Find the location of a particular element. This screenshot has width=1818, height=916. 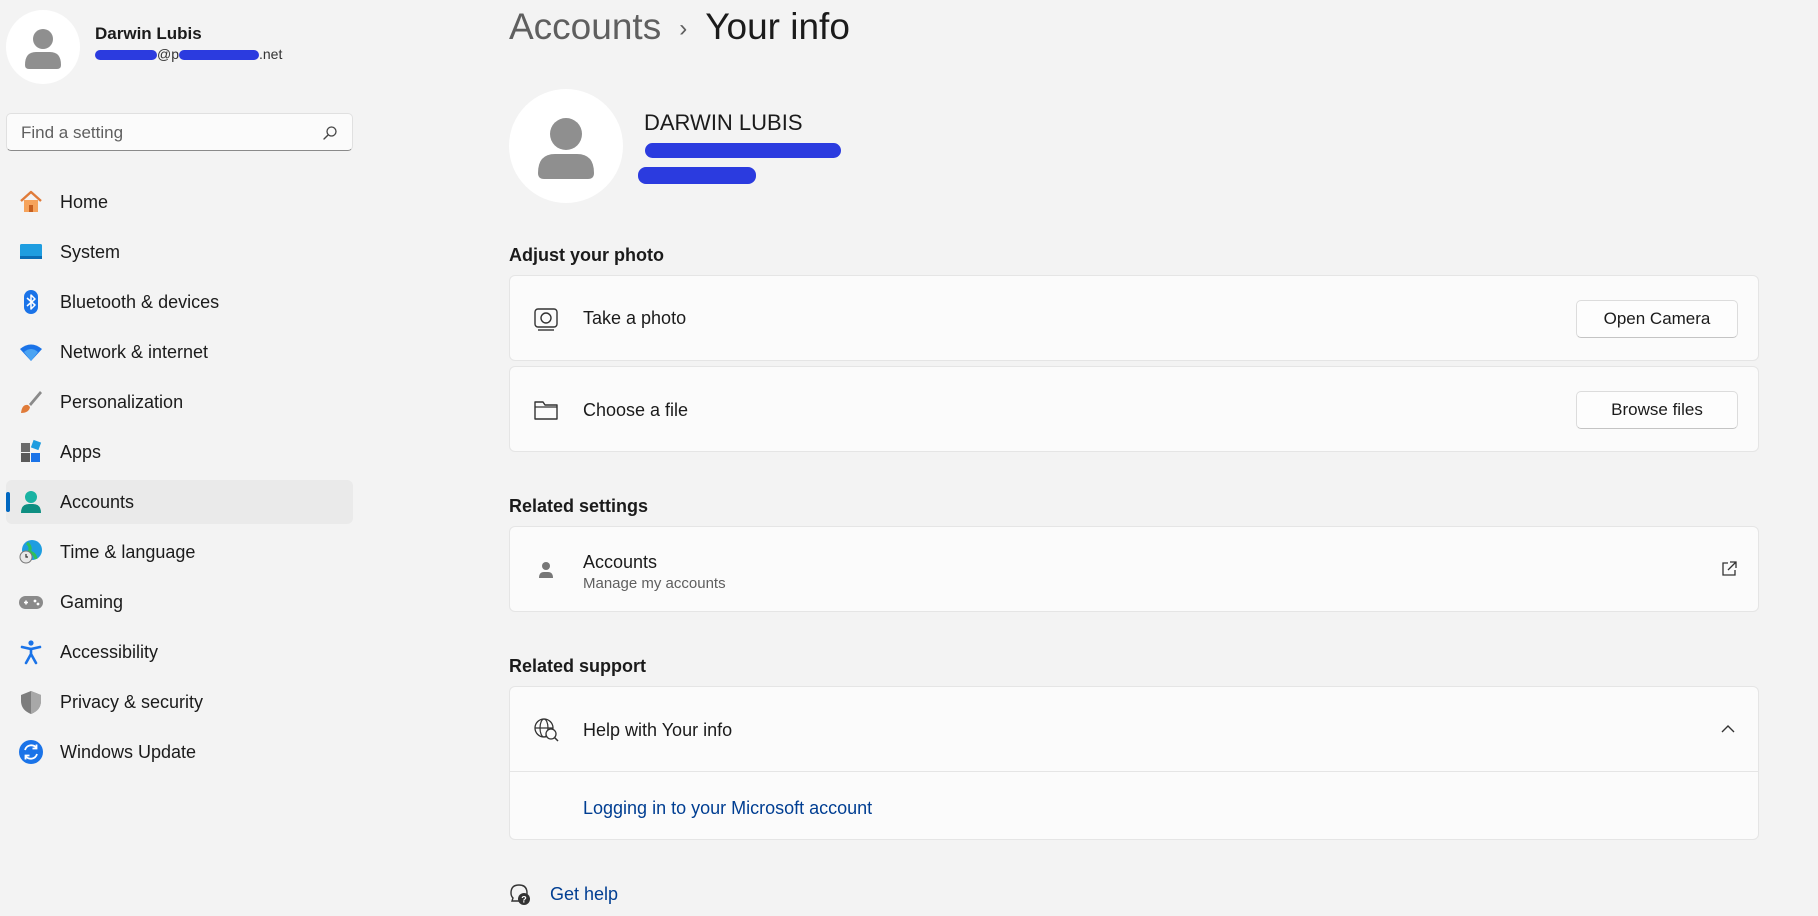

sidebar-item-windows-update: Windows Update is located at coordinates (179, 752).